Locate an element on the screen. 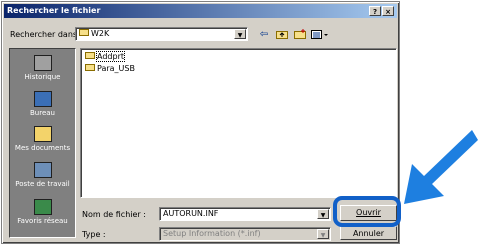  look-in-value: W2K is located at coordinates (100, 33).